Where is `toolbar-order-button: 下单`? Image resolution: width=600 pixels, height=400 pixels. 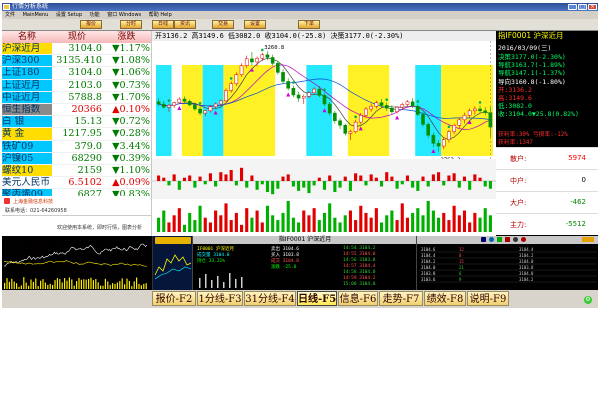
toolbar-order-button: 下单 is located at coordinates (309, 24).